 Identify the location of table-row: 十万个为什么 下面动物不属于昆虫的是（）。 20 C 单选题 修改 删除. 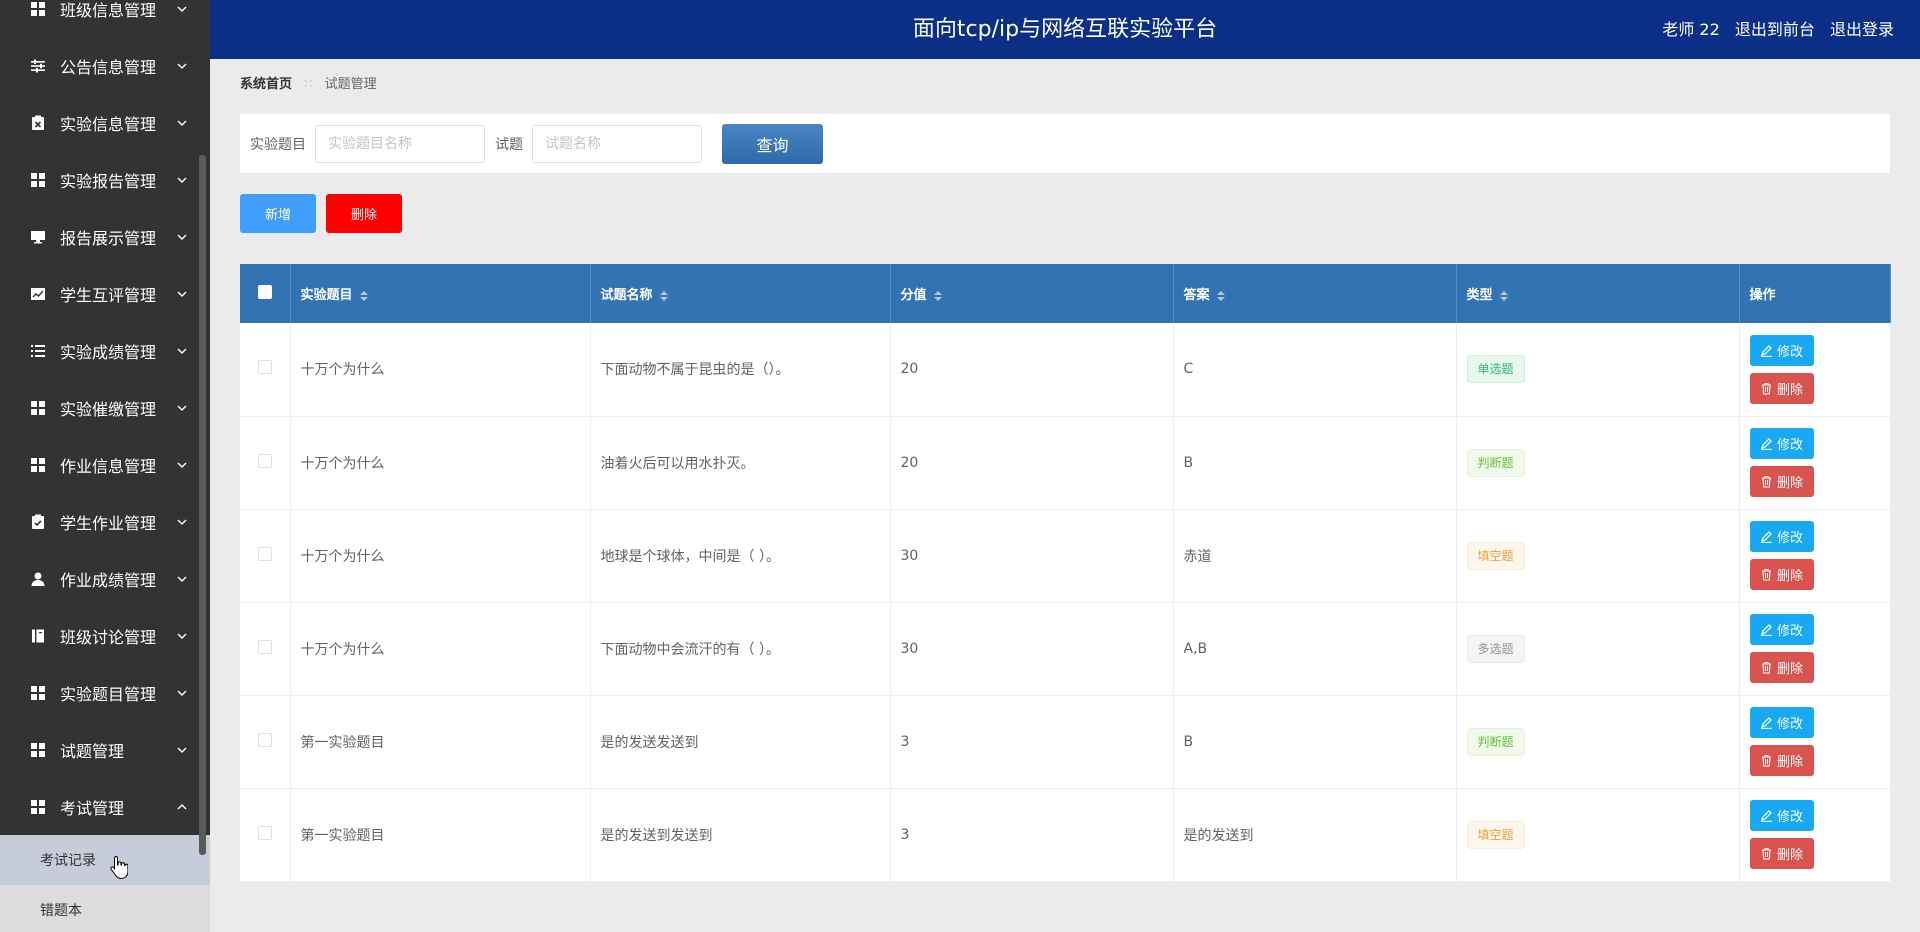
(1065, 370).